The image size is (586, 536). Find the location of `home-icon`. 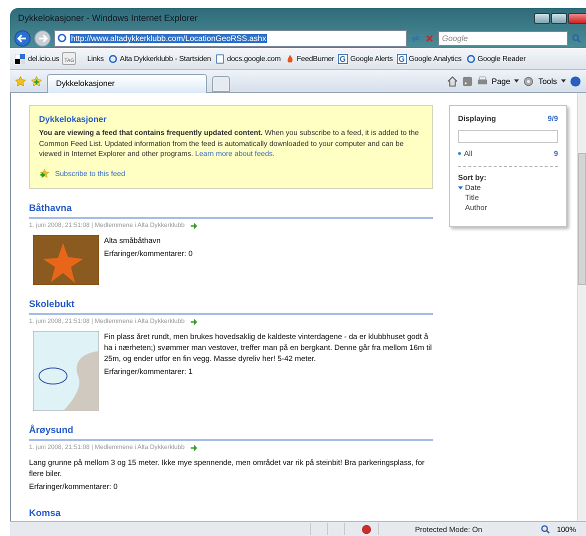

home-icon is located at coordinates (452, 81).